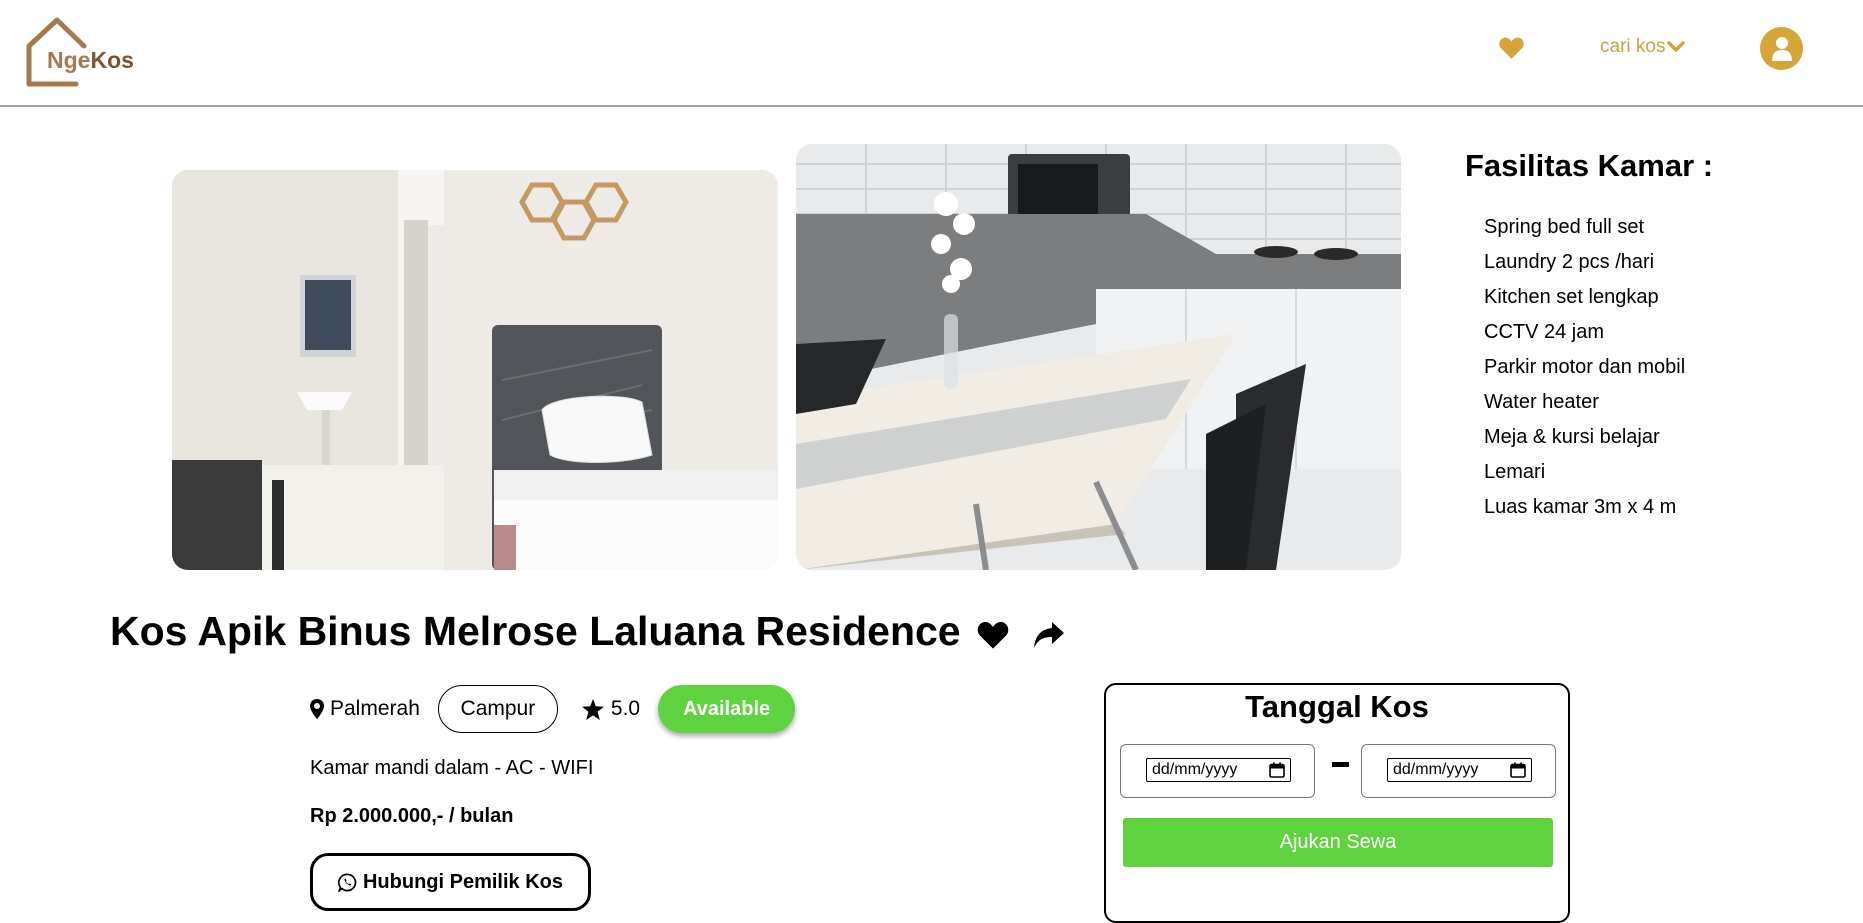  I want to click on room-photo-kitchen, so click(1098, 357).